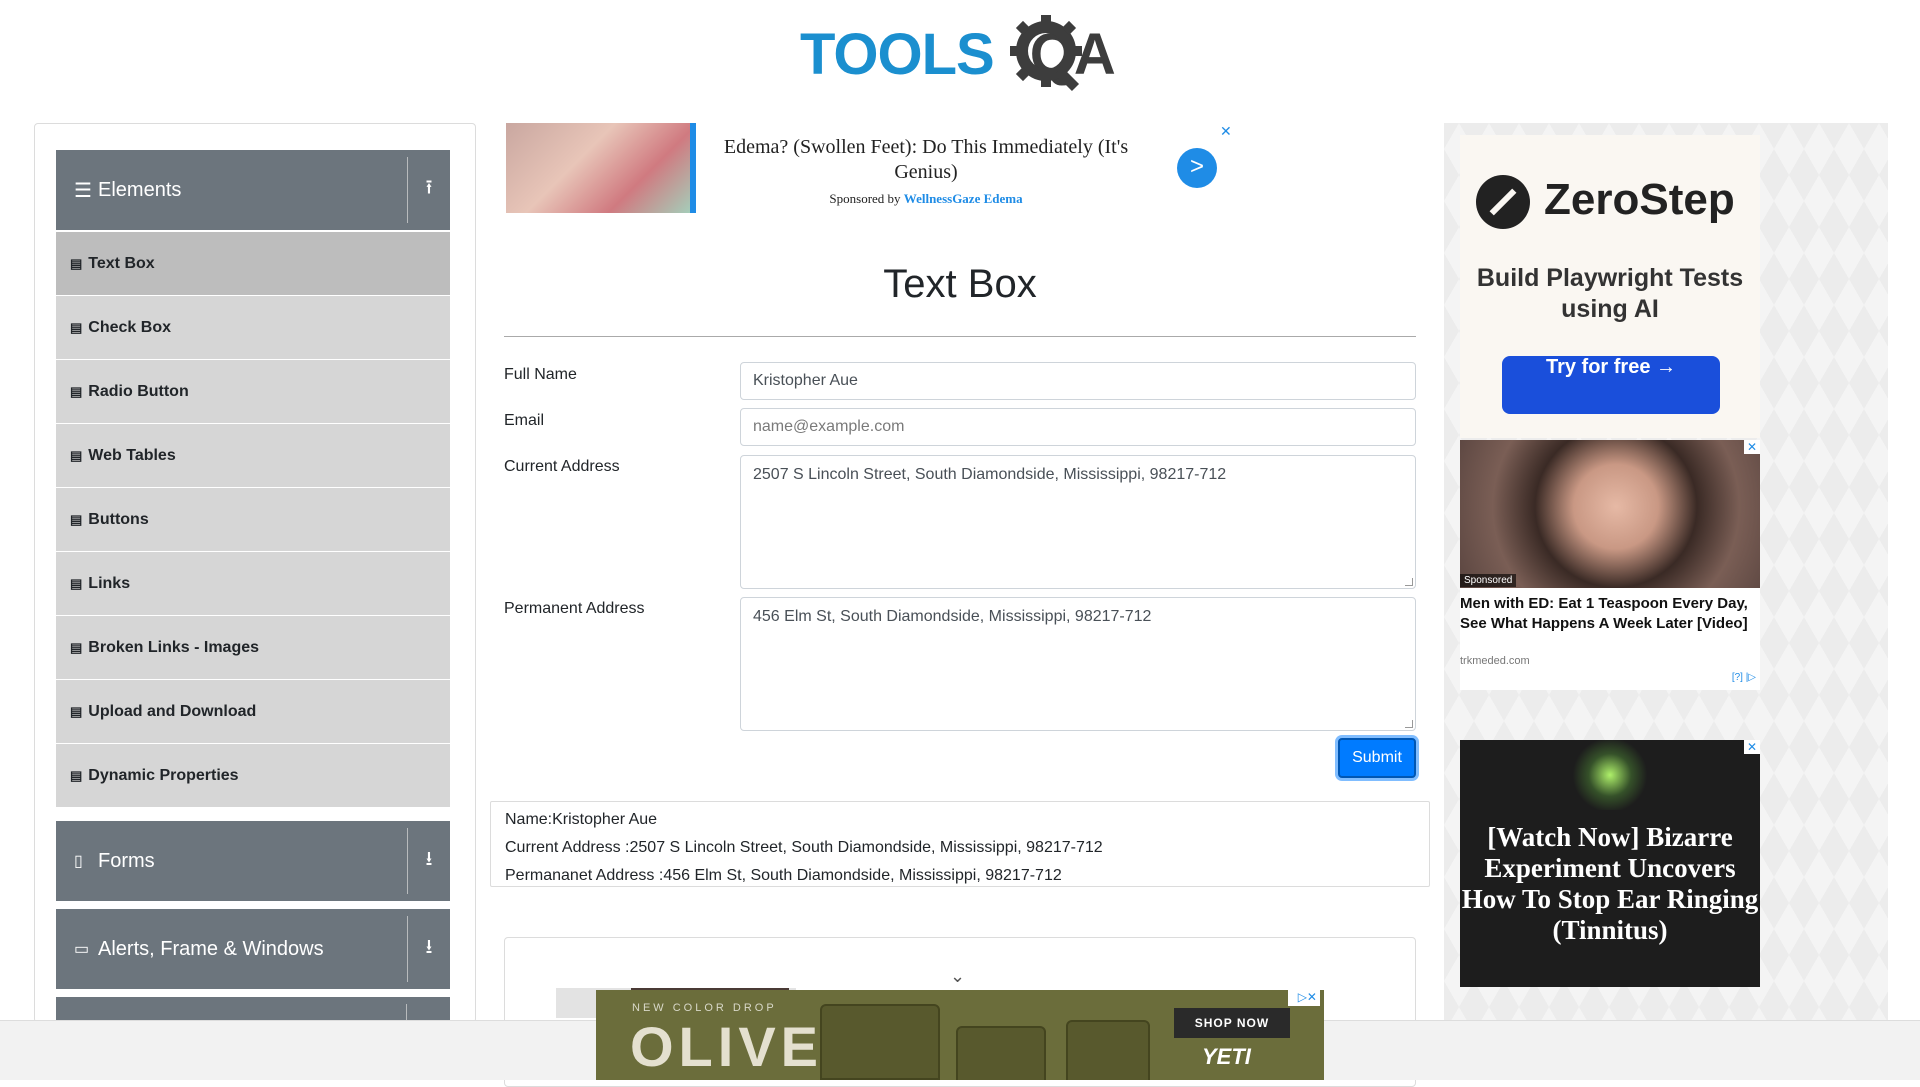  What do you see at coordinates (880, 1042) in the screenshot?
I see `backpack-image` at bounding box center [880, 1042].